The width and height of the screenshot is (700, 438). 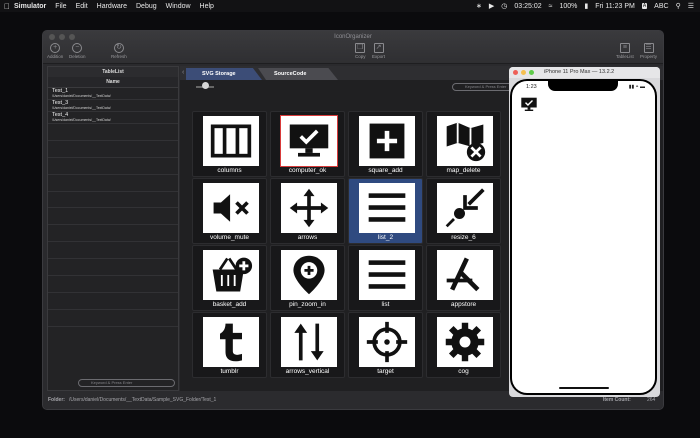 I want to click on map-delete-icon, so click(x=465, y=141).